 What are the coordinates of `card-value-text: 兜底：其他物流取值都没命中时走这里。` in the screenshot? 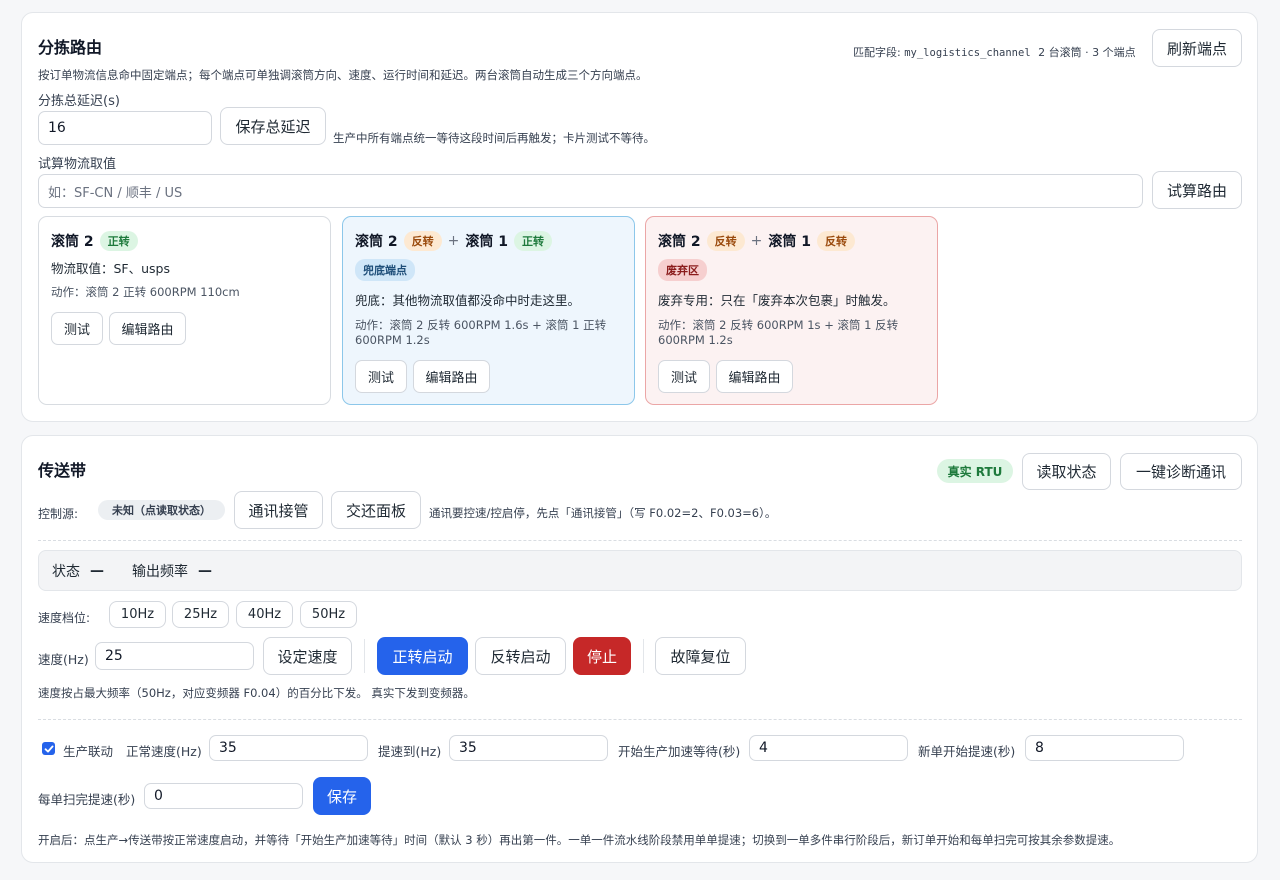 It's located at (468, 300).